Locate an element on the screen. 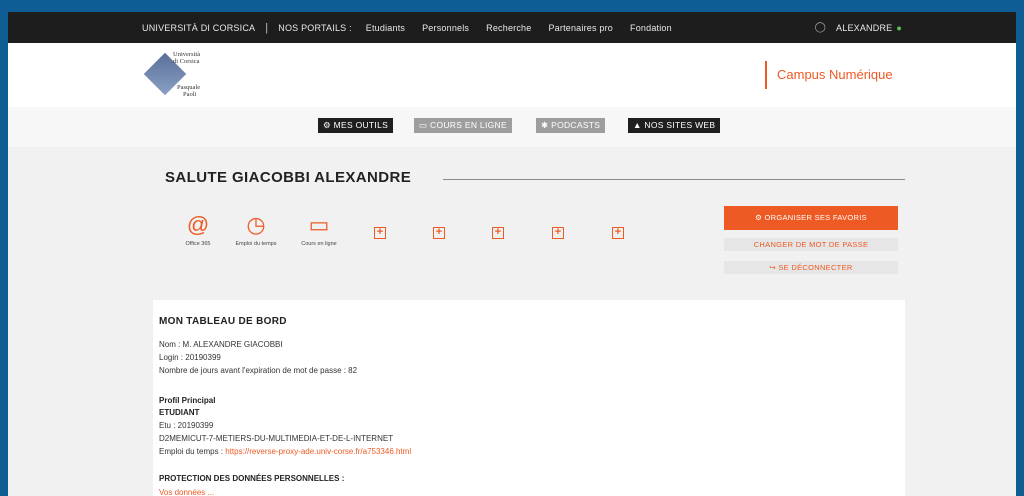 Image resolution: width=1024 pixels, height=496 pixels. search-icon: ◯ is located at coordinates (820, 27).